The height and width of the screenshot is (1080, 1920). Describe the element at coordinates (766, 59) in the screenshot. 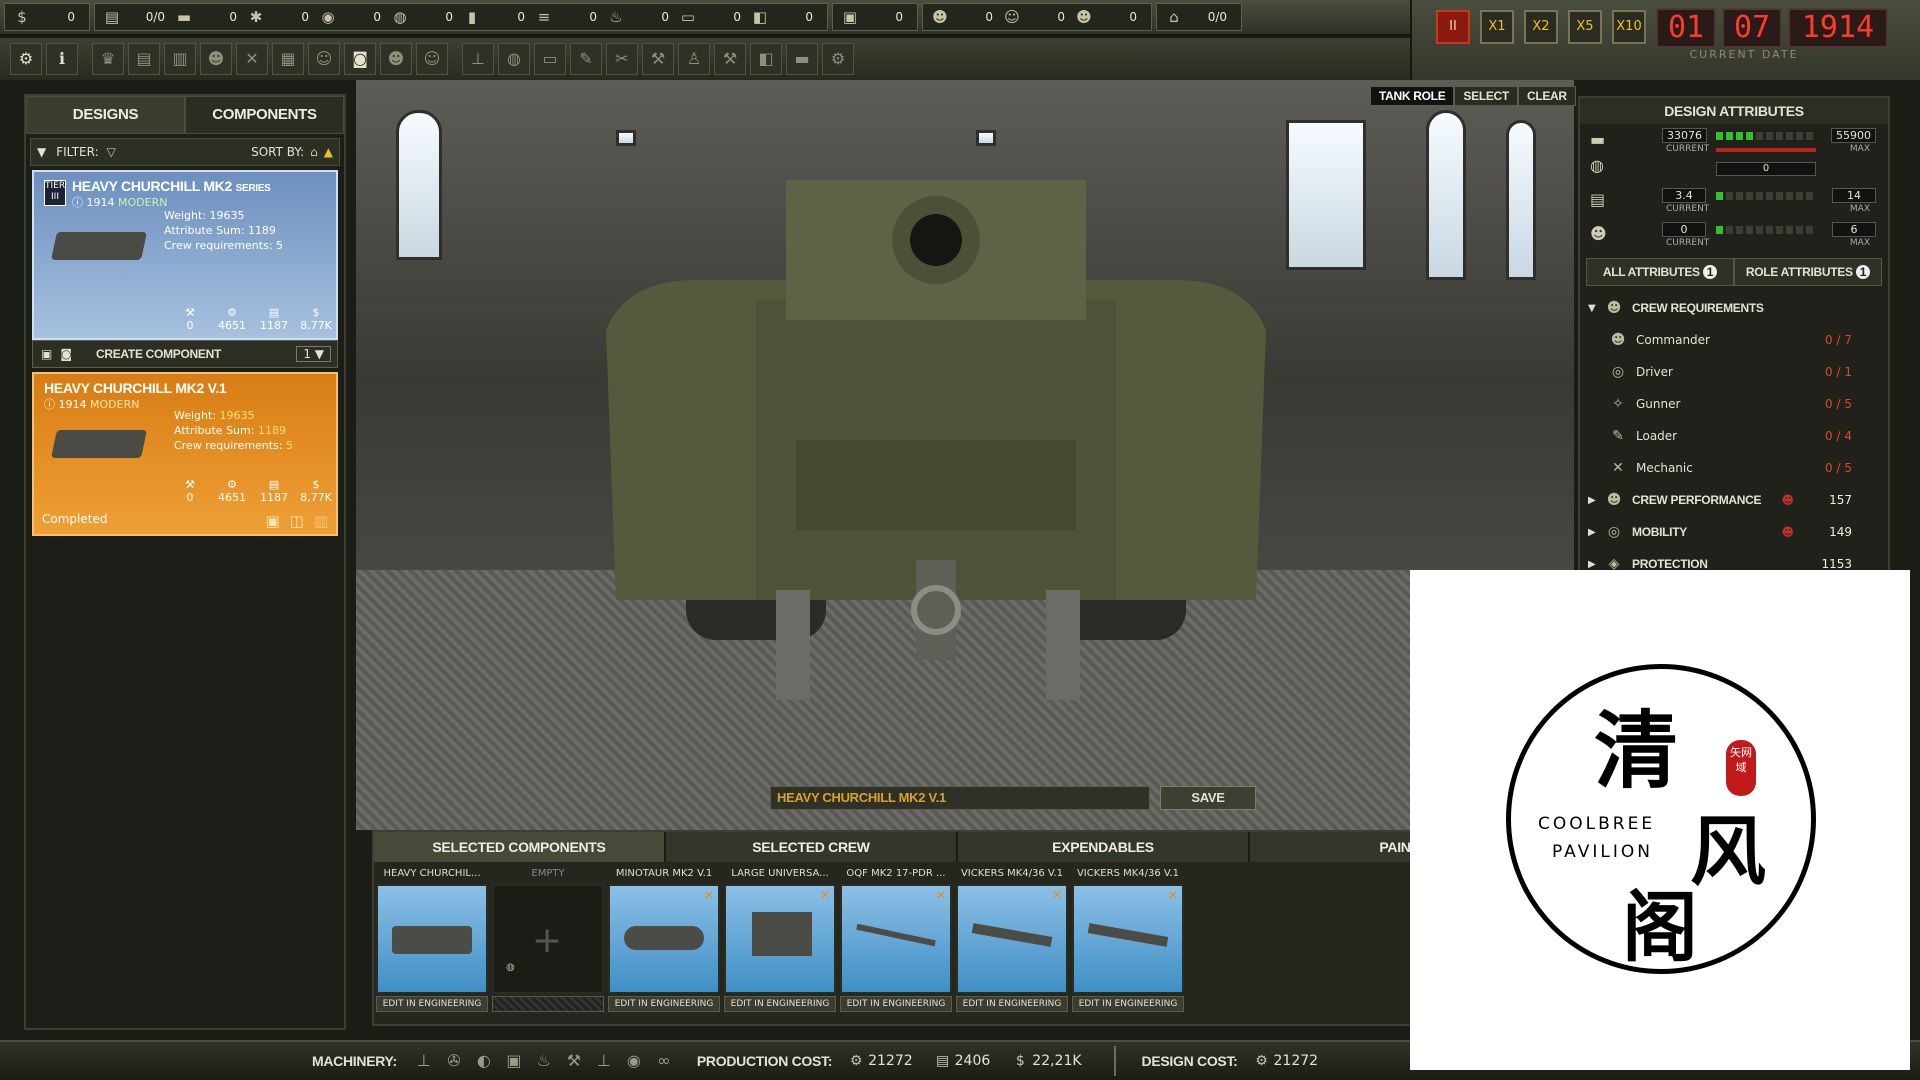

I see `stack-icon: ◧` at that location.